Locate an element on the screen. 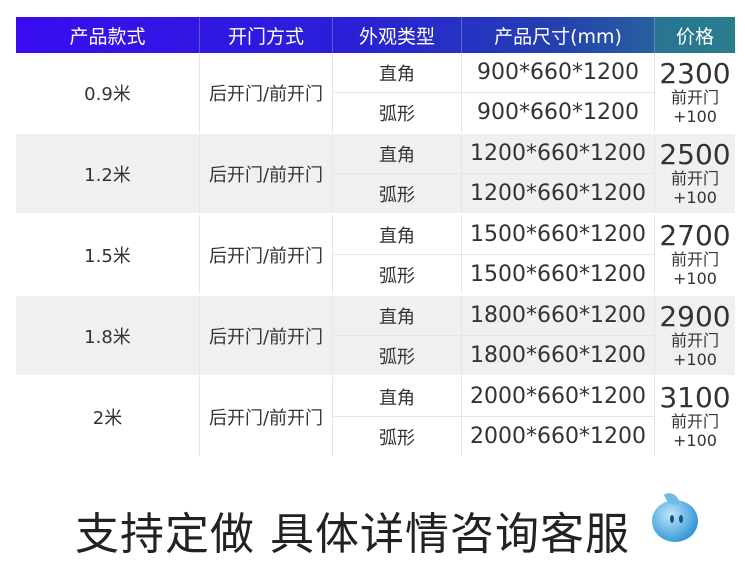  size-cell: 1800*660*1200 1800*660*1200 is located at coordinates (558, 335).